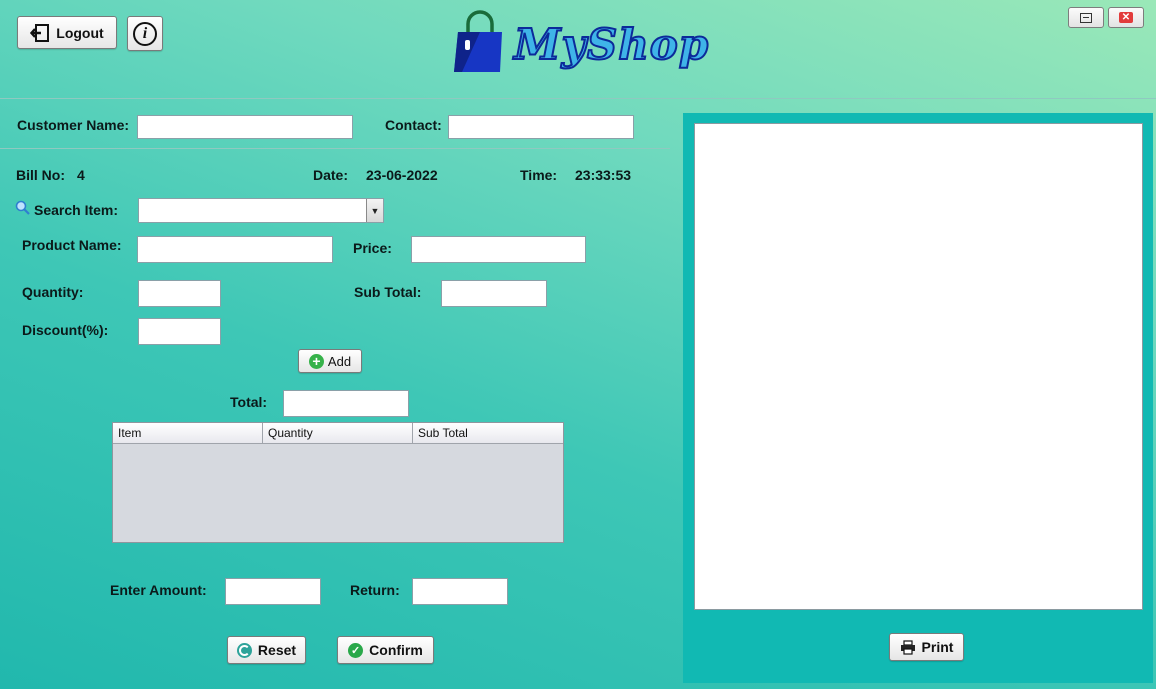  I want to click on total-label: Total:, so click(249, 402).